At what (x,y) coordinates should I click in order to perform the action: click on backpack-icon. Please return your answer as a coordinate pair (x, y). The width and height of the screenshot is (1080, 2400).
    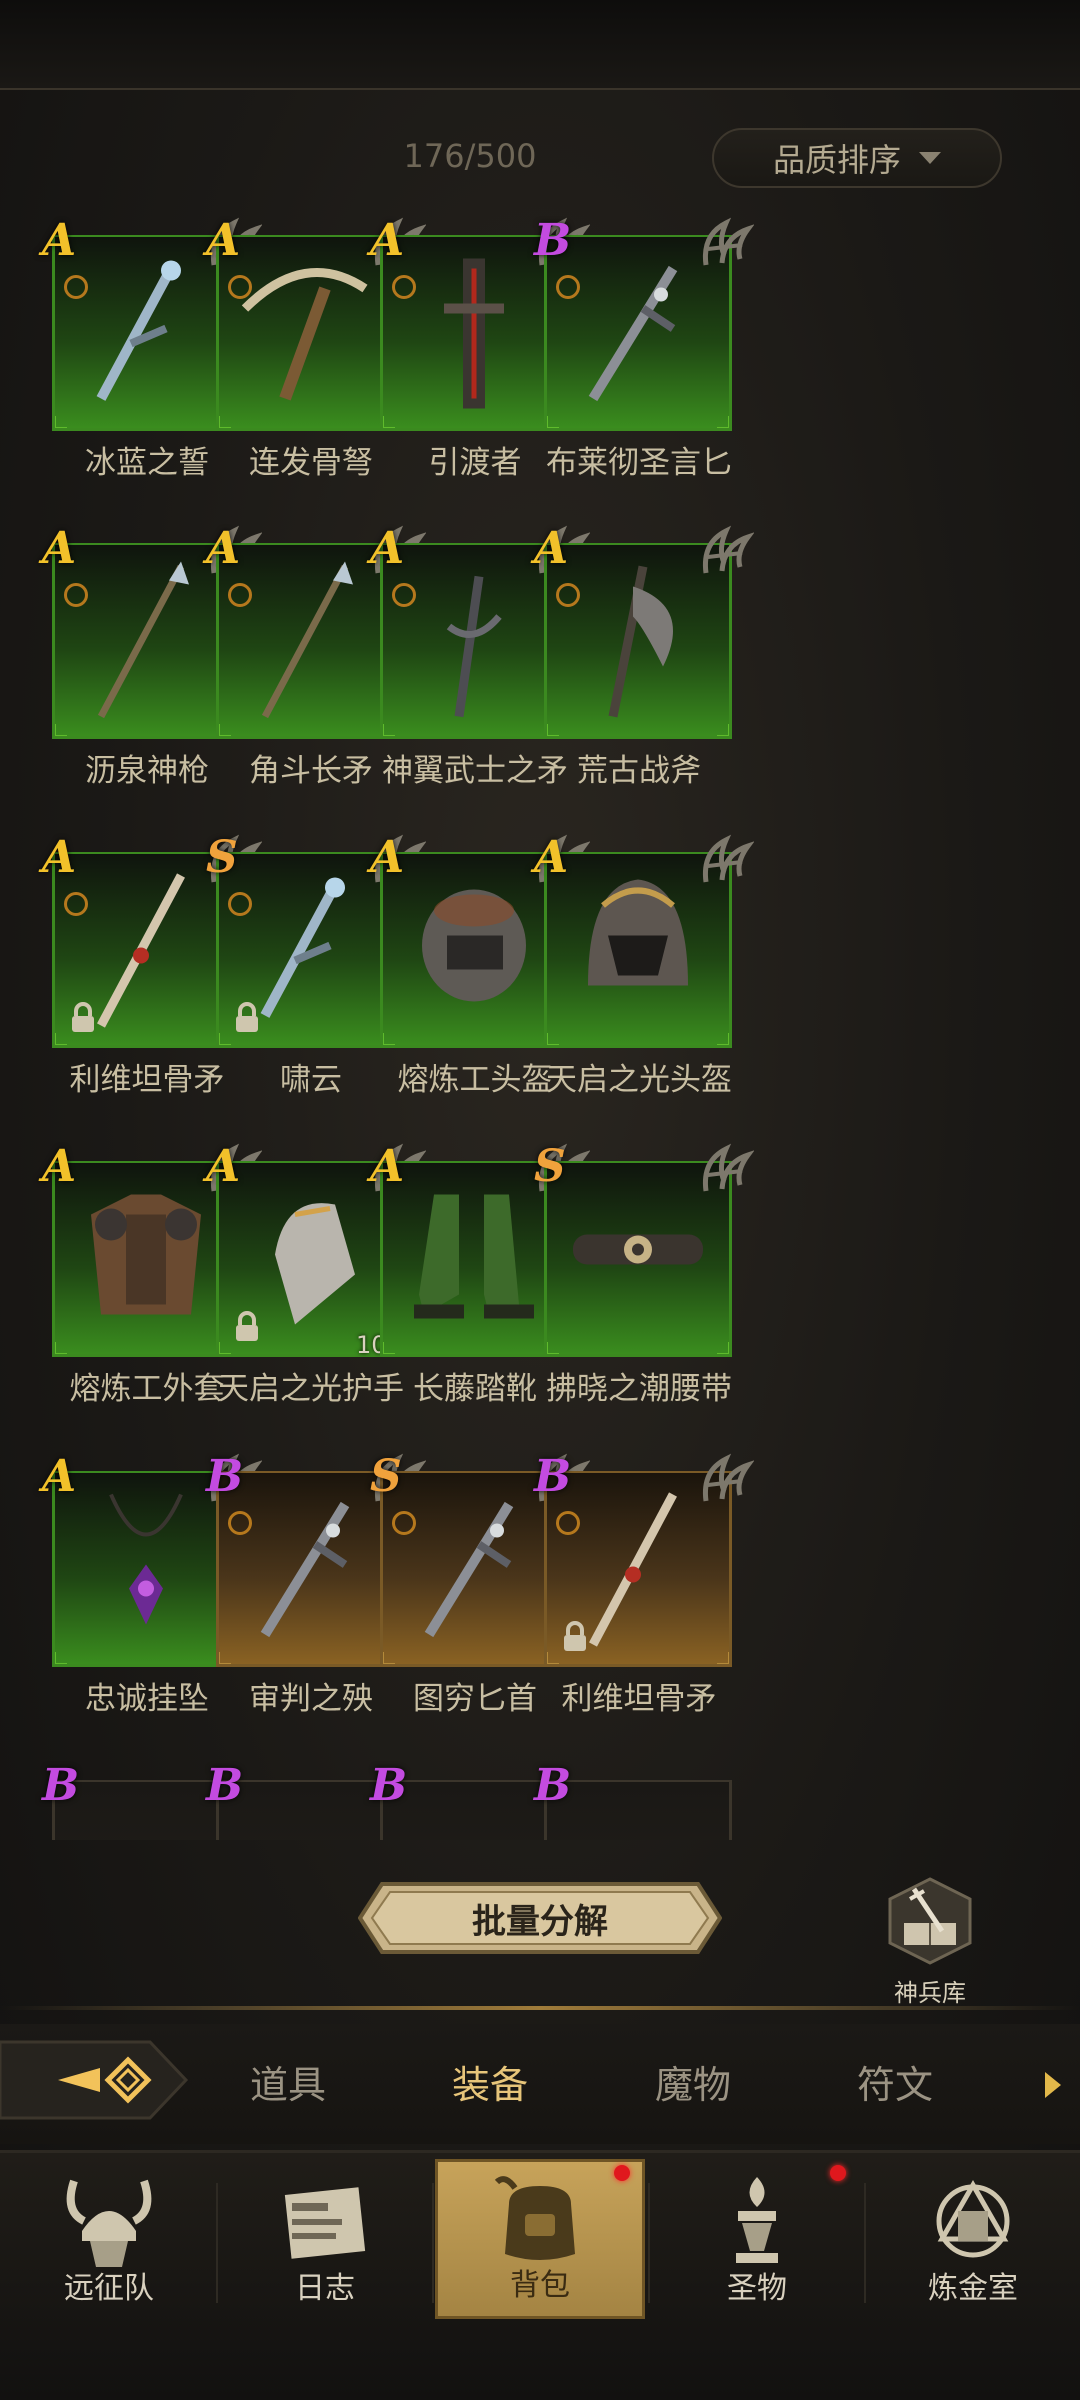
    Looking at the image, I should click on (534, 2218).